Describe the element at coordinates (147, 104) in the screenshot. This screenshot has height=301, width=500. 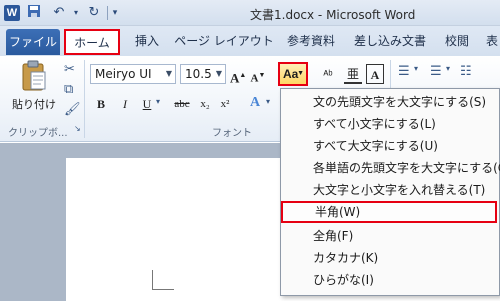
I see `underline-icon: U` at that location.